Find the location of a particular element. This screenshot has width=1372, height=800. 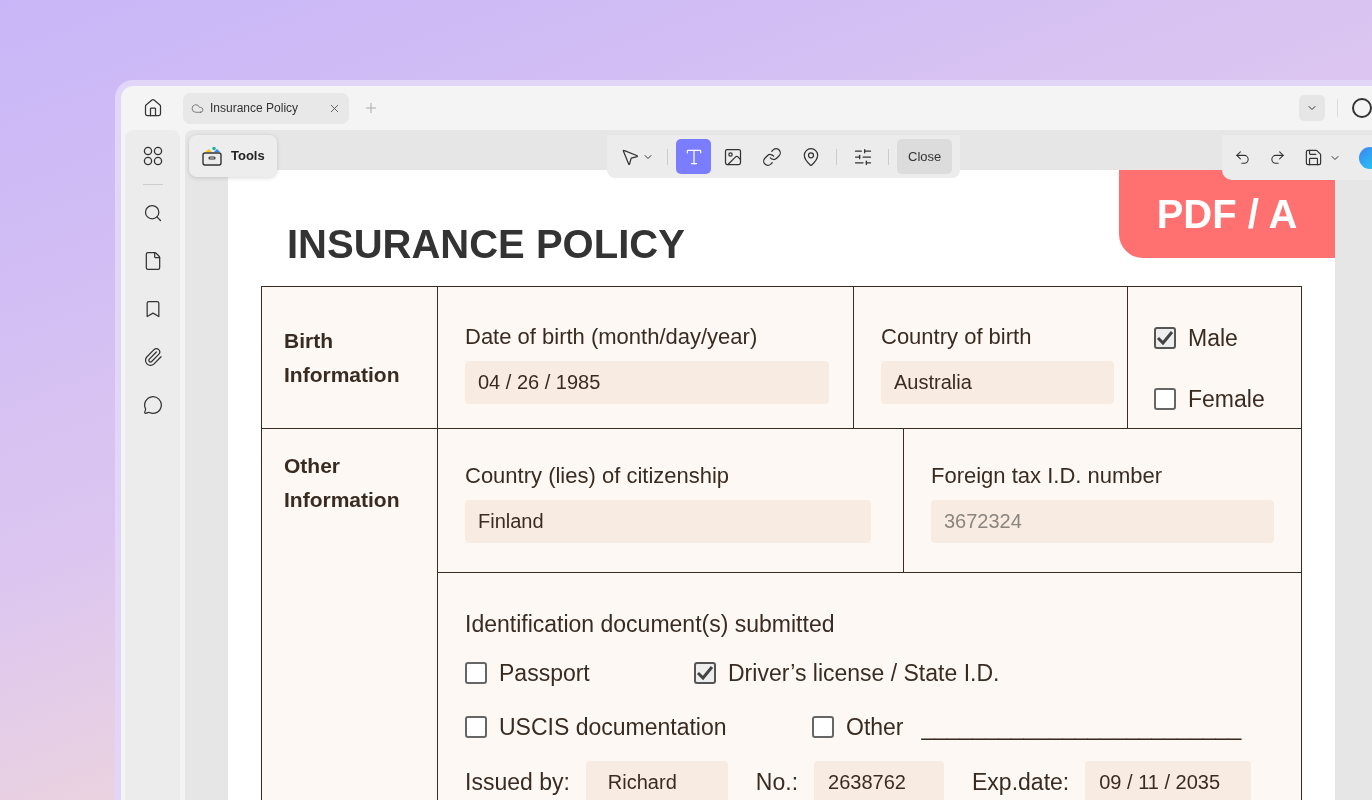

fill-in-line: _________________________ is located at coordinates (1081, 727).